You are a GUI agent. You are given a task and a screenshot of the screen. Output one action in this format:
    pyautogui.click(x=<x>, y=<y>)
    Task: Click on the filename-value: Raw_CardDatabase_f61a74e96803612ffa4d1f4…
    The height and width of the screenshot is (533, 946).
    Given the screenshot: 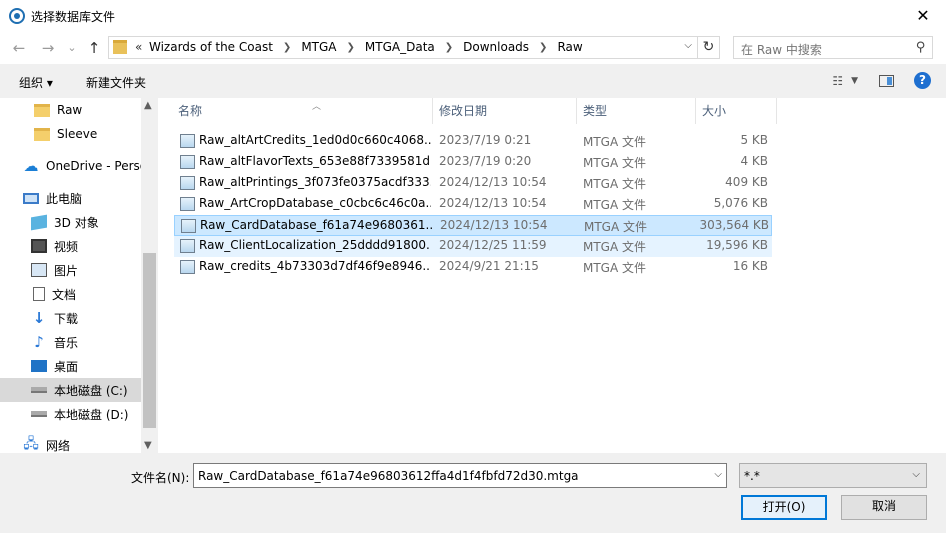 What is the action you would take?
    pyautogui.click(x=388, y=476)
    